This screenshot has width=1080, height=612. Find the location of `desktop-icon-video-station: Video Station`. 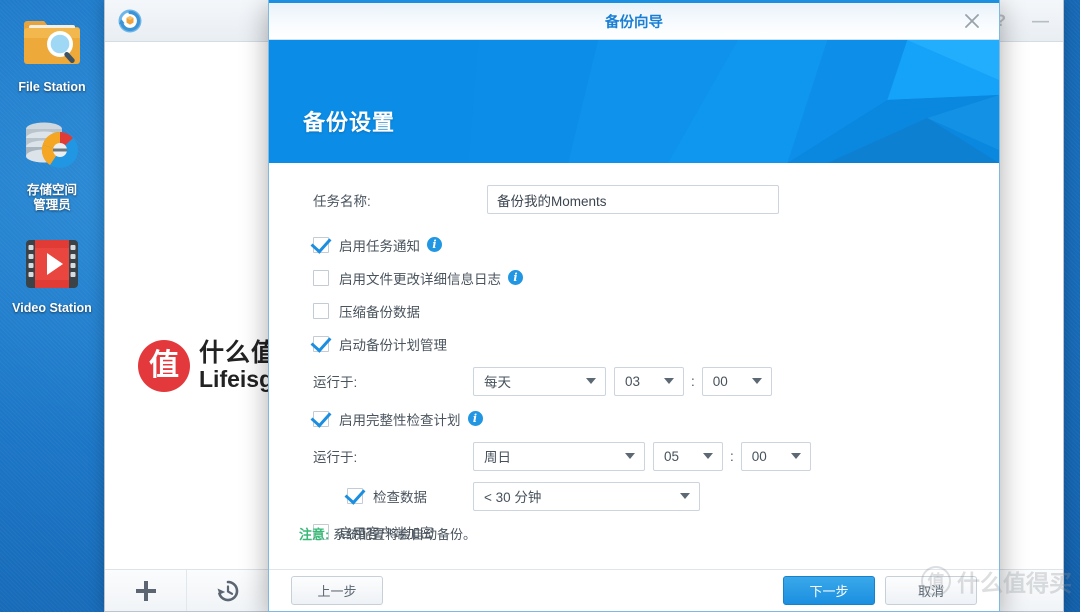

desktop-icon-video-station: Video Station is located at coordinates (52, 273).